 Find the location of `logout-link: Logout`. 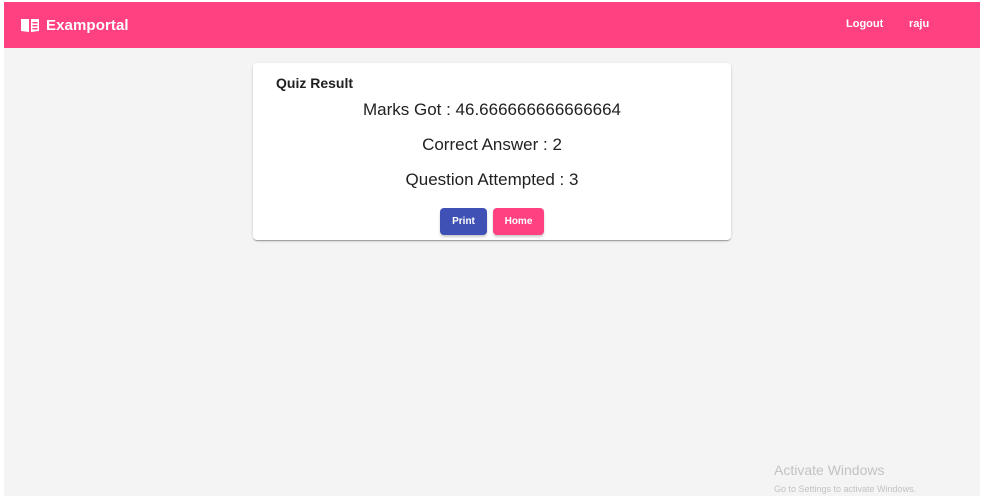

logout-link: Logout is located at coordinates (864, 24).